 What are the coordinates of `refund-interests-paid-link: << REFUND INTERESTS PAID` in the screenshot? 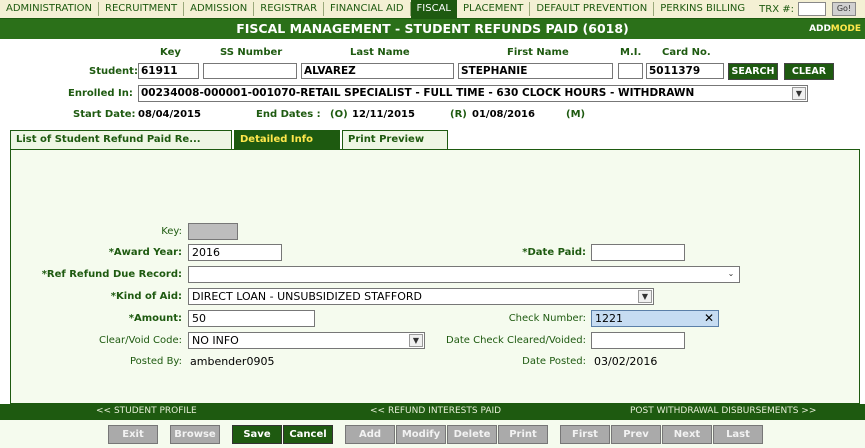 It's located at (435, 411).